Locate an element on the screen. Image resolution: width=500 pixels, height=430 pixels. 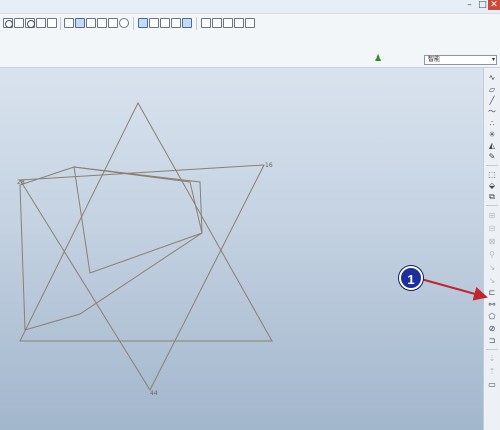
sheet-icon: ▭ is located at coordinates (492, 384).